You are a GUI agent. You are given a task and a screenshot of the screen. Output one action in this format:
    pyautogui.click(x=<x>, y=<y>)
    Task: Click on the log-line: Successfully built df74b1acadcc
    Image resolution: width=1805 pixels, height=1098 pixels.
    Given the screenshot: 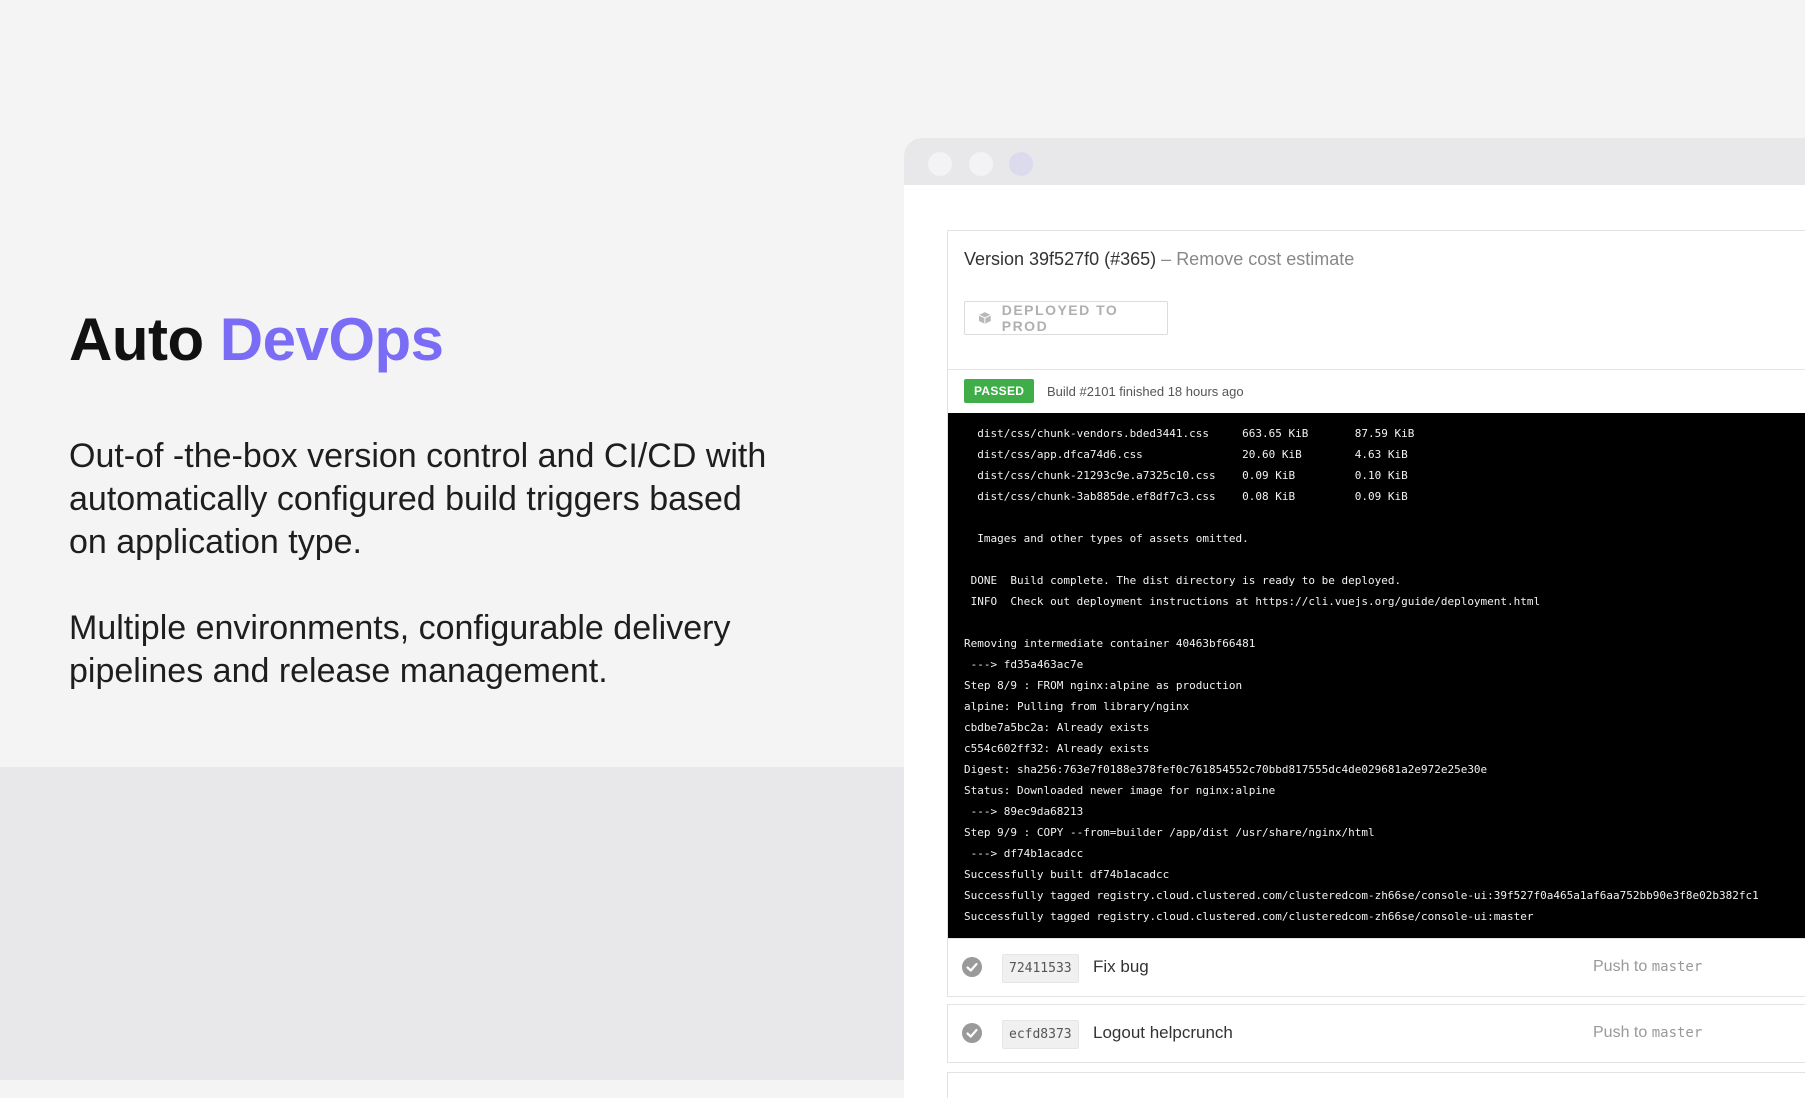 What is the action you would take?
    pyautogui.click(x=1067, y=874)
    